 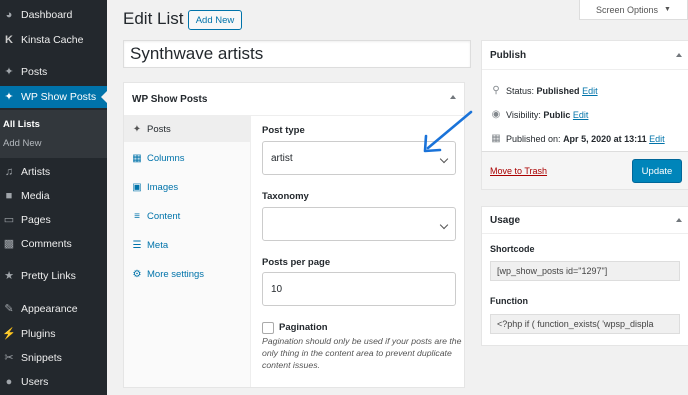 What do you see at coordinates (59, 97) in the screenshot?
I see `sidebar-item-label: WP Show Posts` at bounding box center [59, 97].